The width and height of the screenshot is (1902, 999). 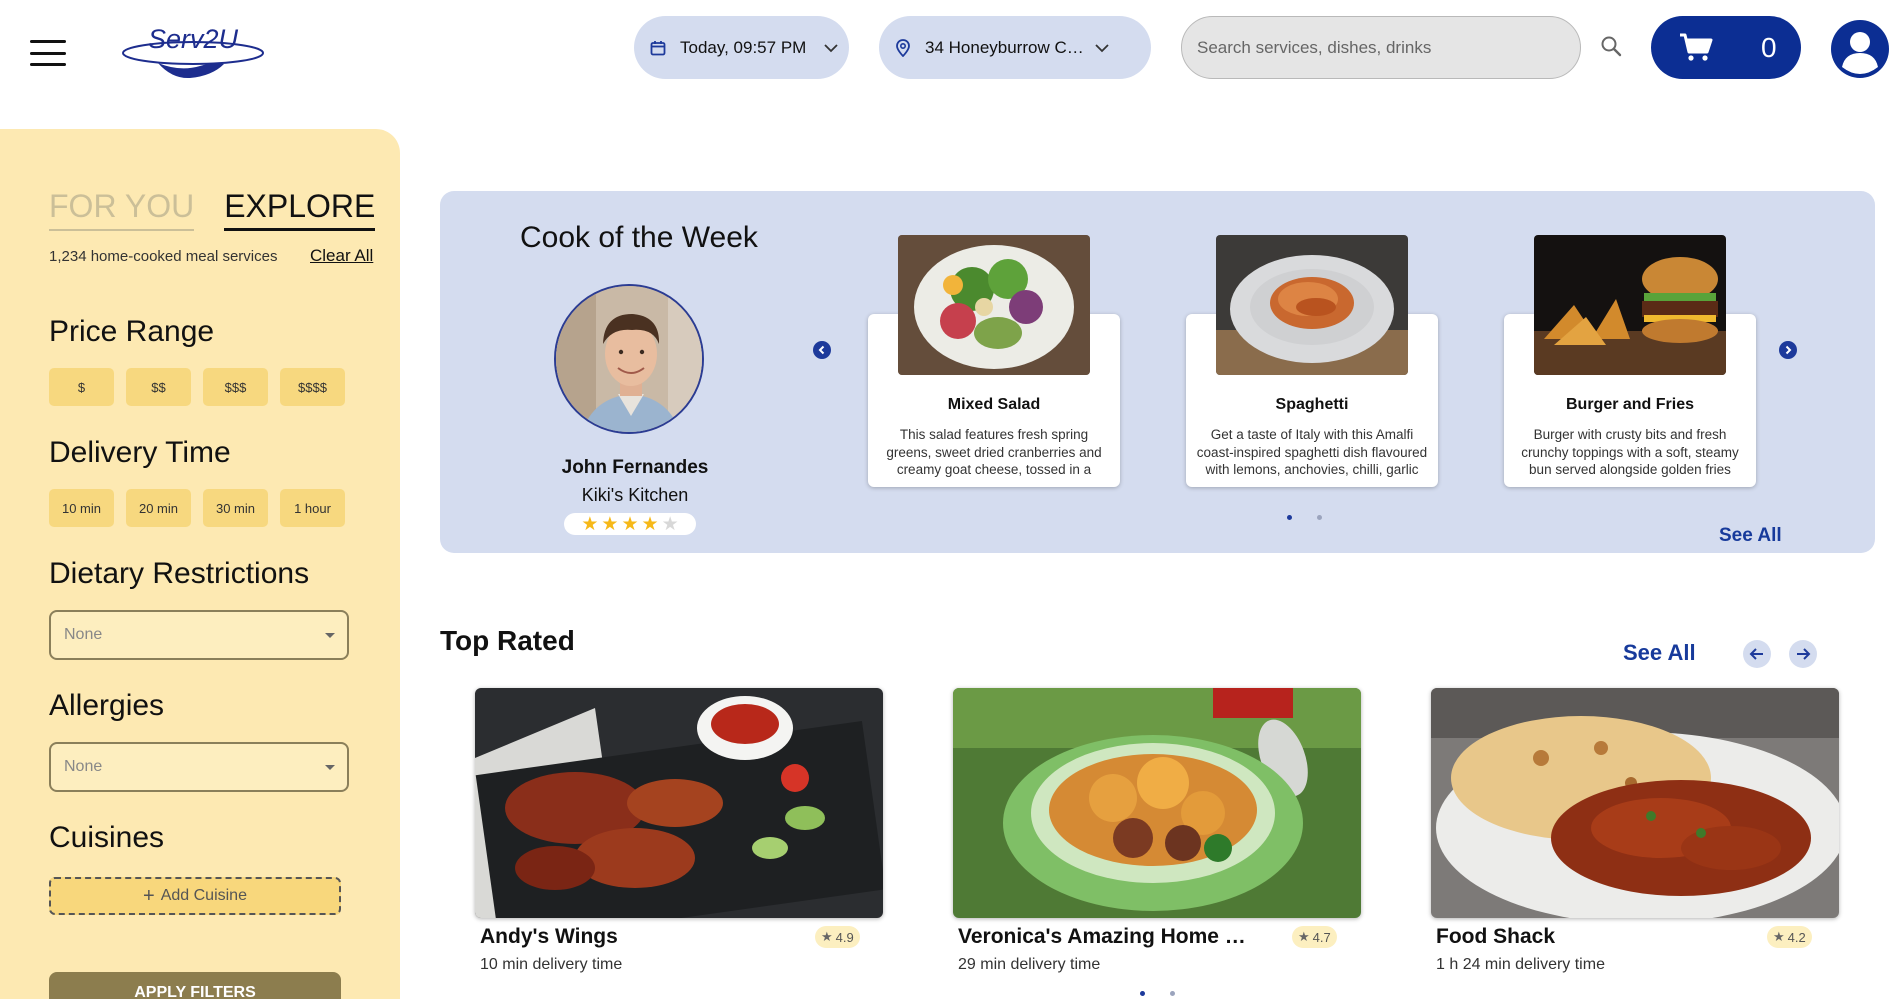 I want to click on rating-badge: ★ 4.2, so click(x=1789, y=937).